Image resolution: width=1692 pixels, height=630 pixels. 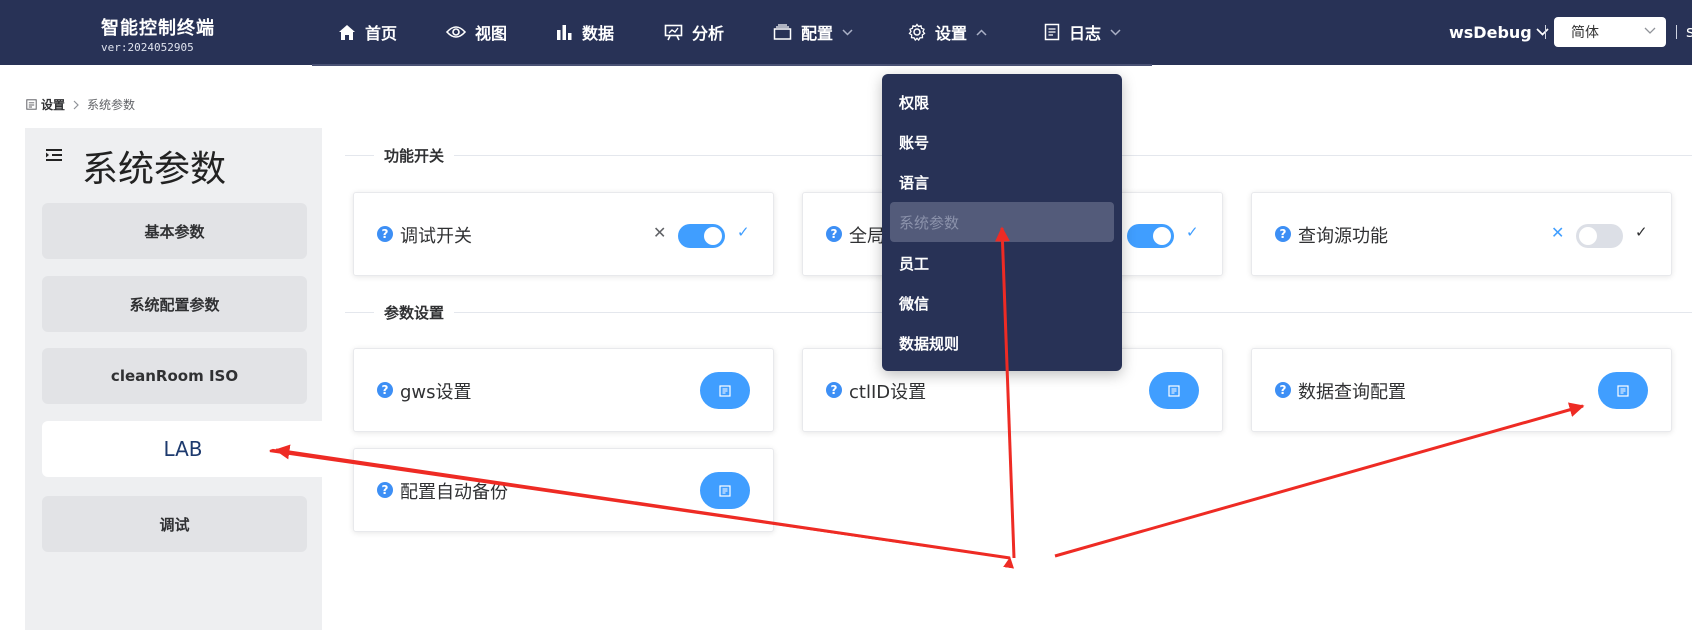 I want to click on chevron-right-icon, so click(x=76, y=104).